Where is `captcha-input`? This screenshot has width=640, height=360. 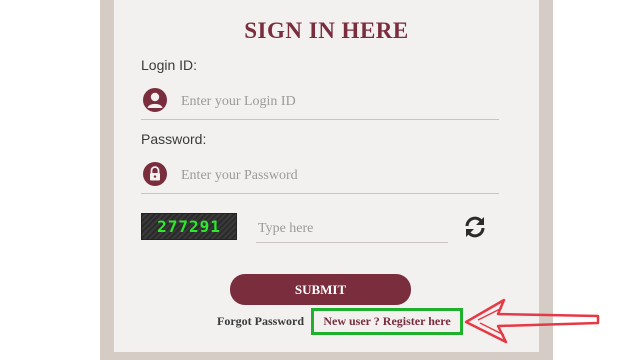
captcha-input is located at coordinates (353, 229).